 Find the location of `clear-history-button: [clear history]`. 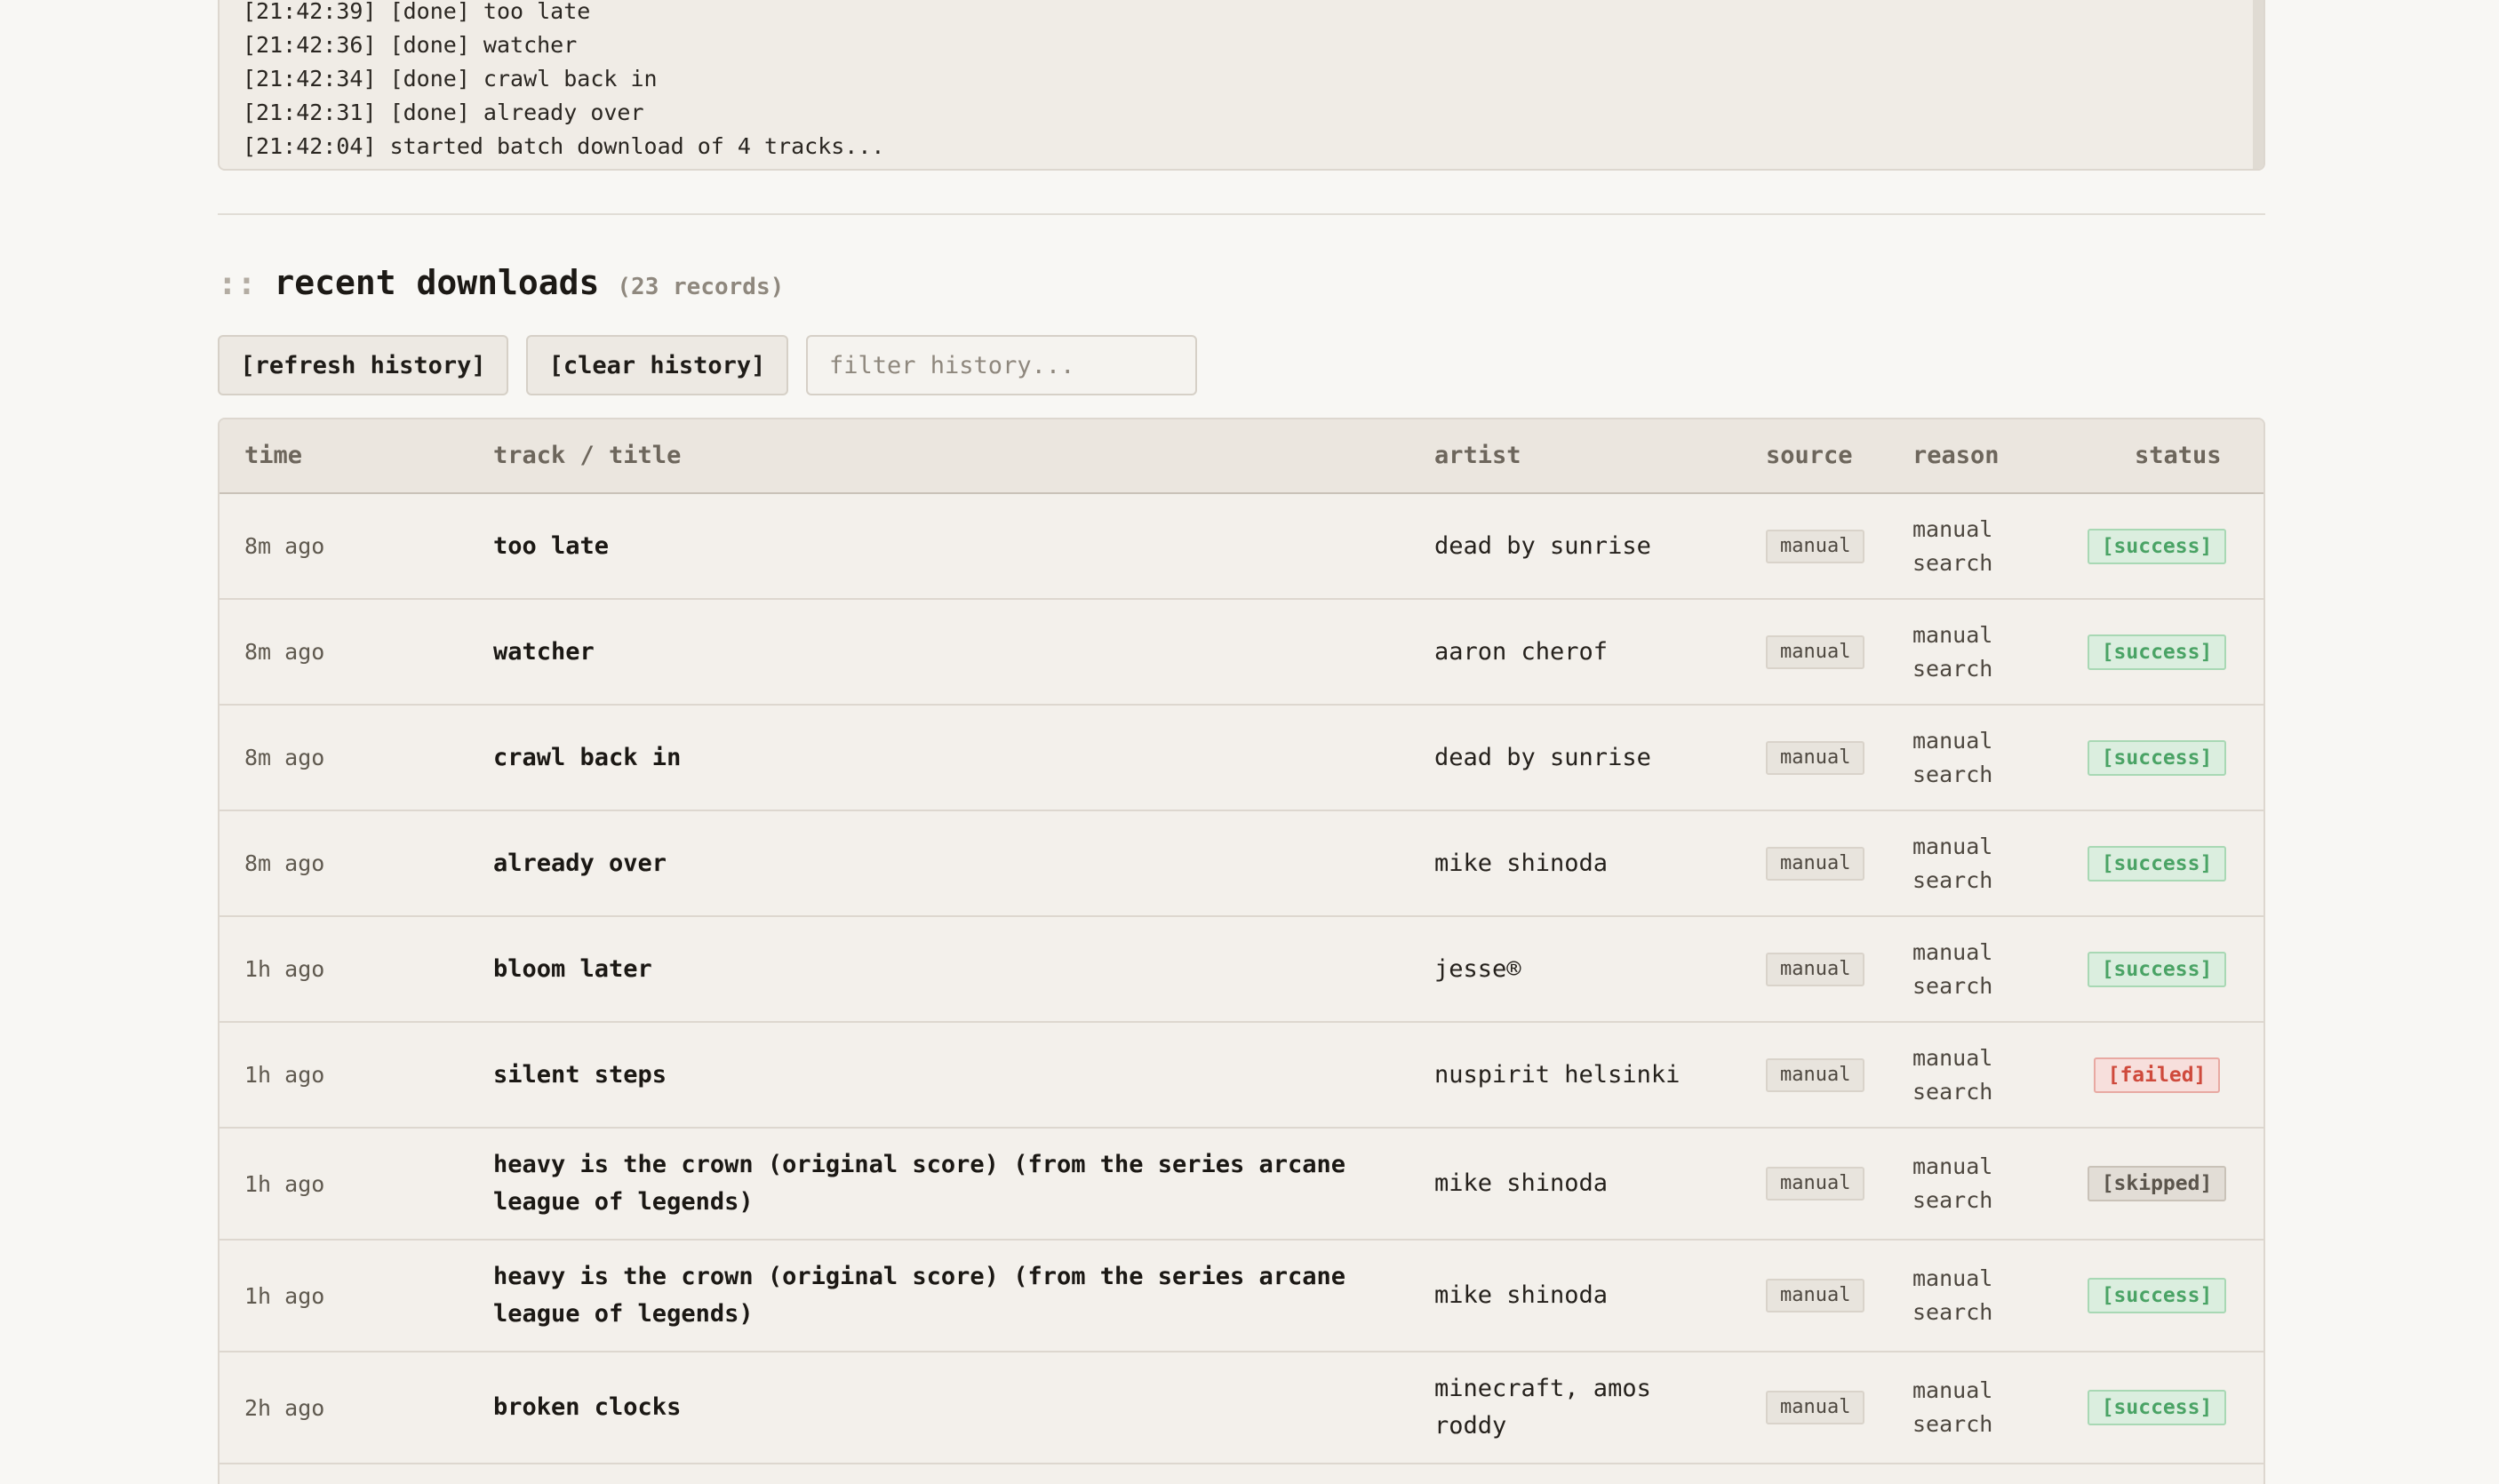

clear-history-button: [clear history] is located at coordinates (657, 365).